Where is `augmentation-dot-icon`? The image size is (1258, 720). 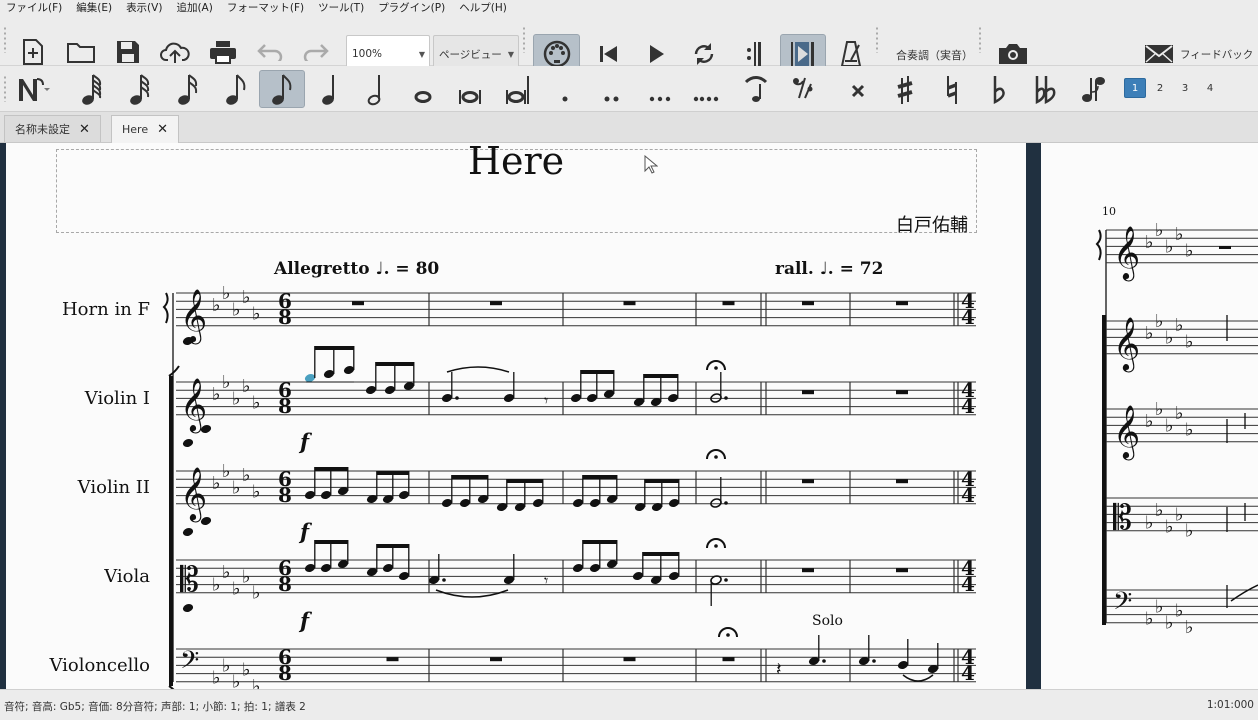 augmentation-dot-icon is located at coordinates (565, 89).